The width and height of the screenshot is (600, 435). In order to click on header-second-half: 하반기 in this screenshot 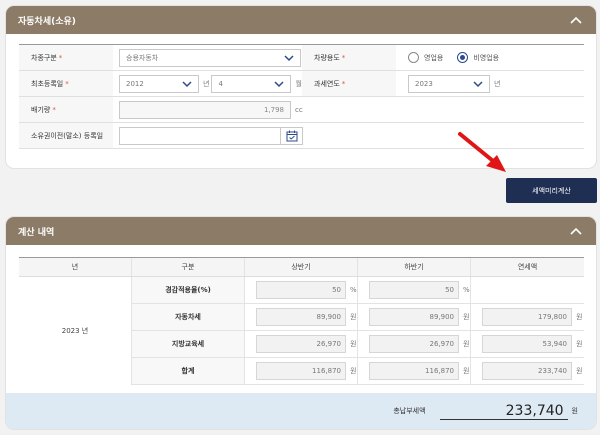, I will do `click(414, 267)`.